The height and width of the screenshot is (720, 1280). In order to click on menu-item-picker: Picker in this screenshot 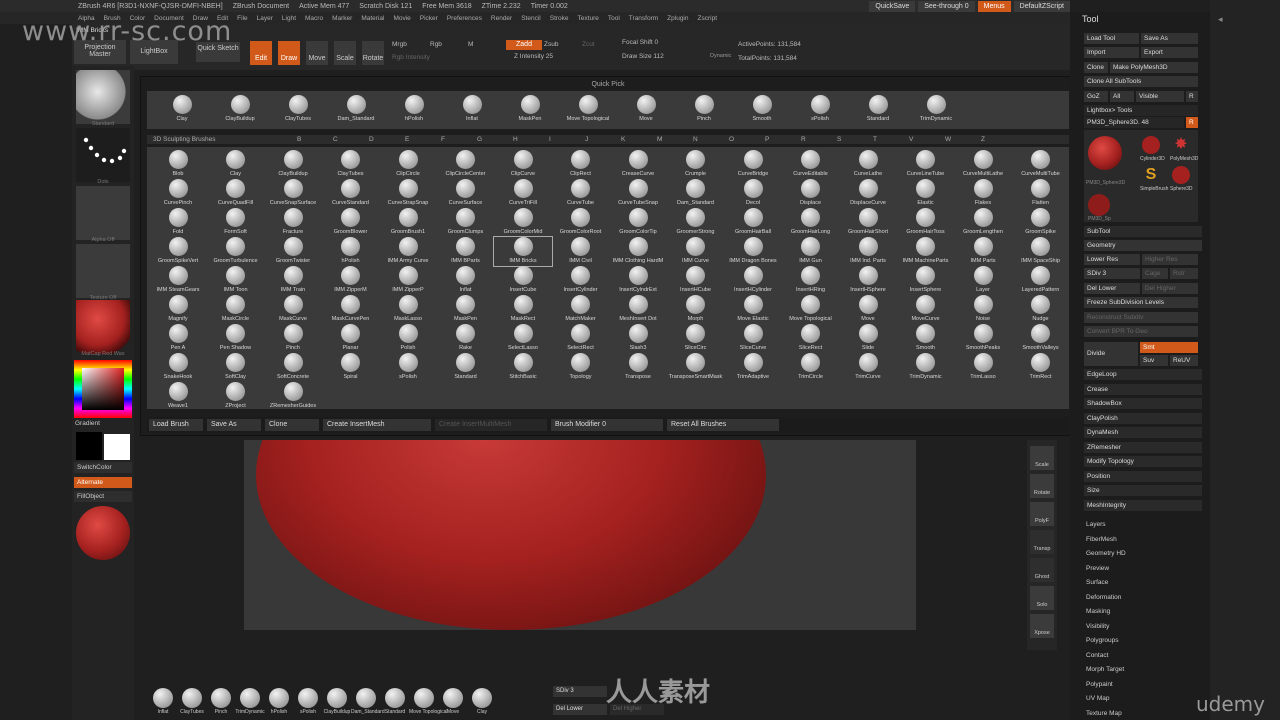, I will do `click(429, 18)`.